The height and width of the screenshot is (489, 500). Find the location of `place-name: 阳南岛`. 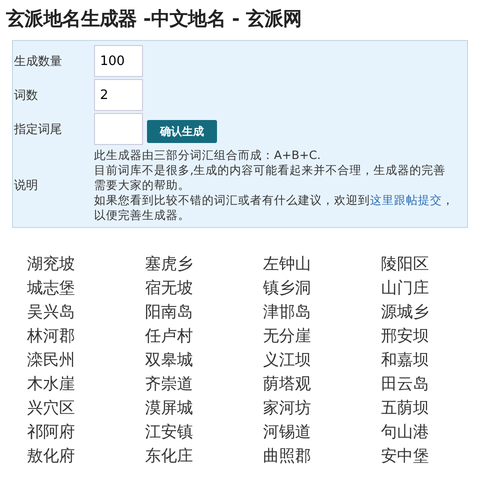

place-name: 阳南岛 is located at coordinates (169, 312).